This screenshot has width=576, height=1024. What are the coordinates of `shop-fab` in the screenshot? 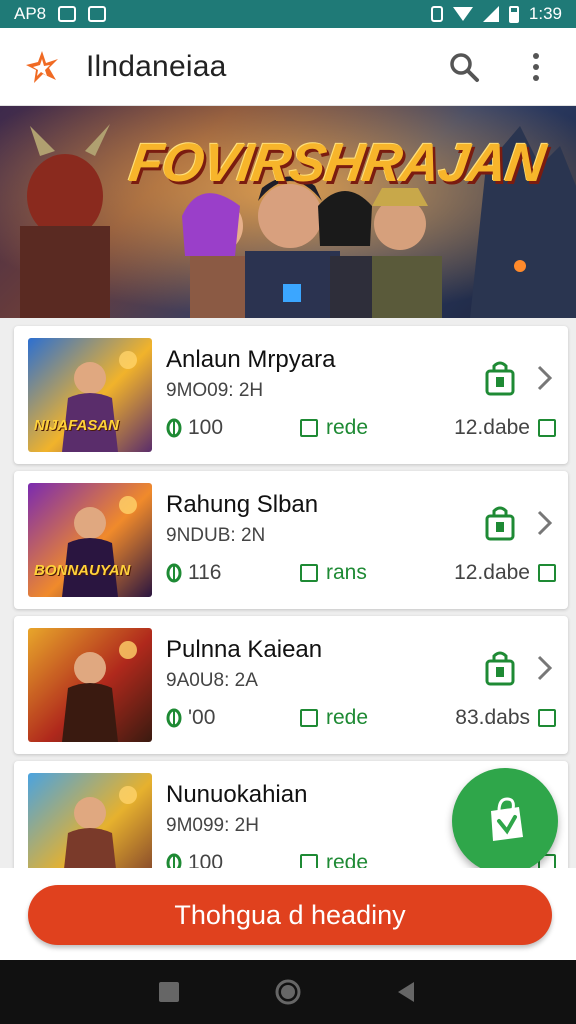 It's located at (505, 821).